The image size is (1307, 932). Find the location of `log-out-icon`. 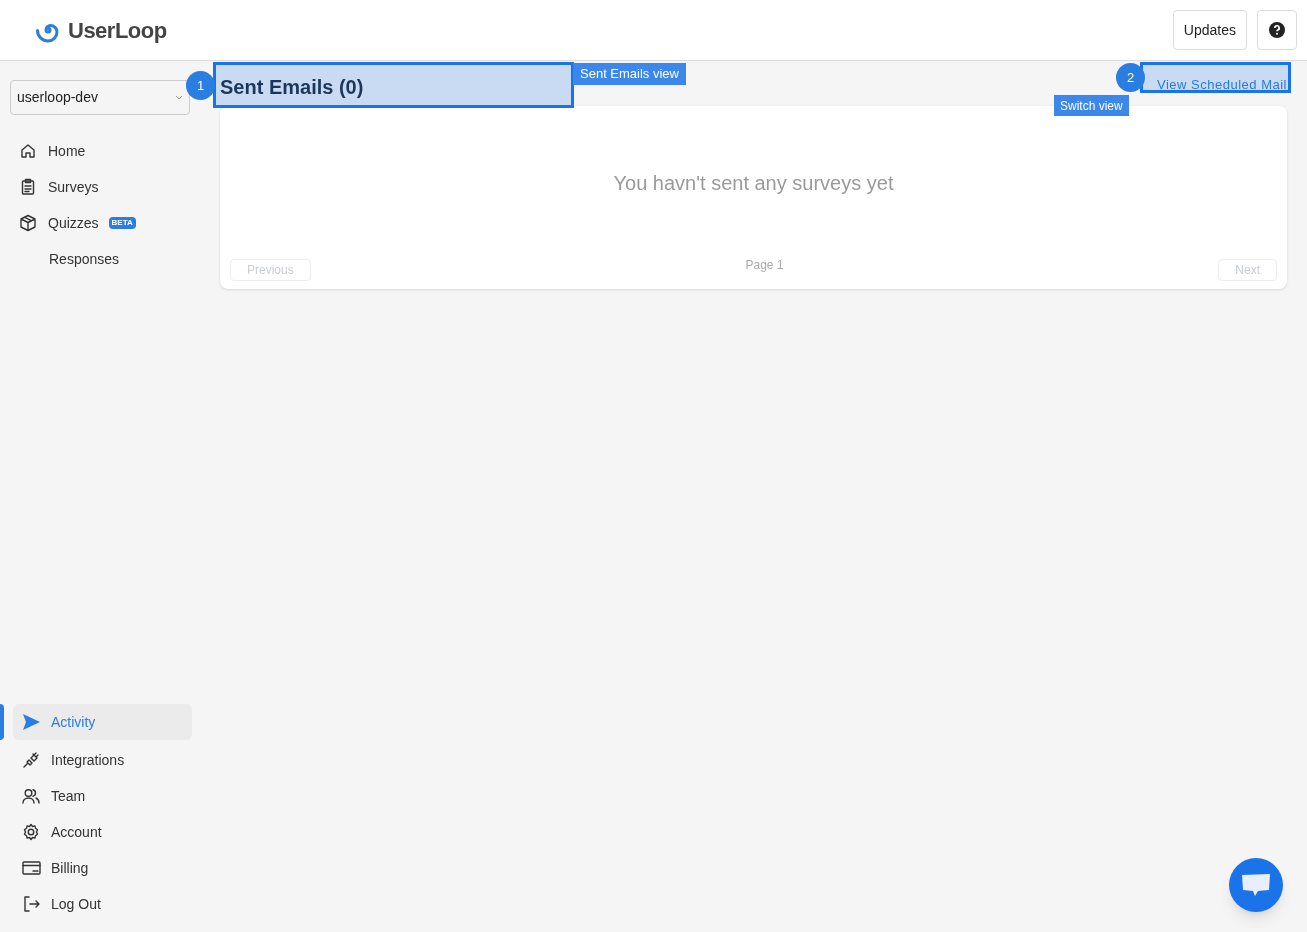

log-out-icon is located at coordinates (31, 904).